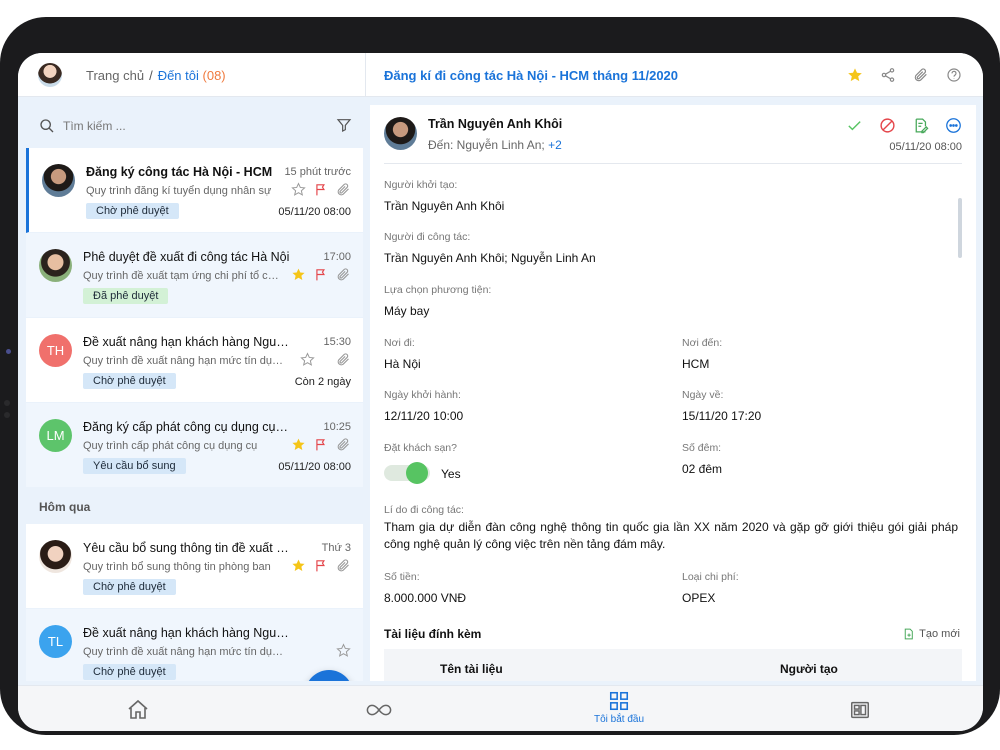  What do you see at coordinates (854, 125) in the screenshot?
I see `approve-icon` at bounding box center [854, 125].